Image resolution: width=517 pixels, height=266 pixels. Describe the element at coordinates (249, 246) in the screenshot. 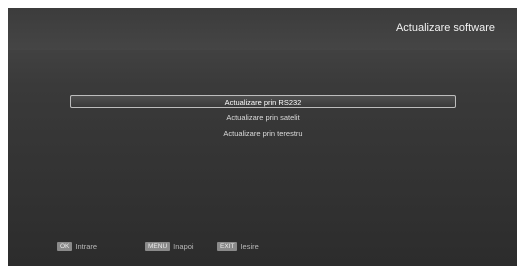

I see `hint-exit-label: Iesire` at that location.